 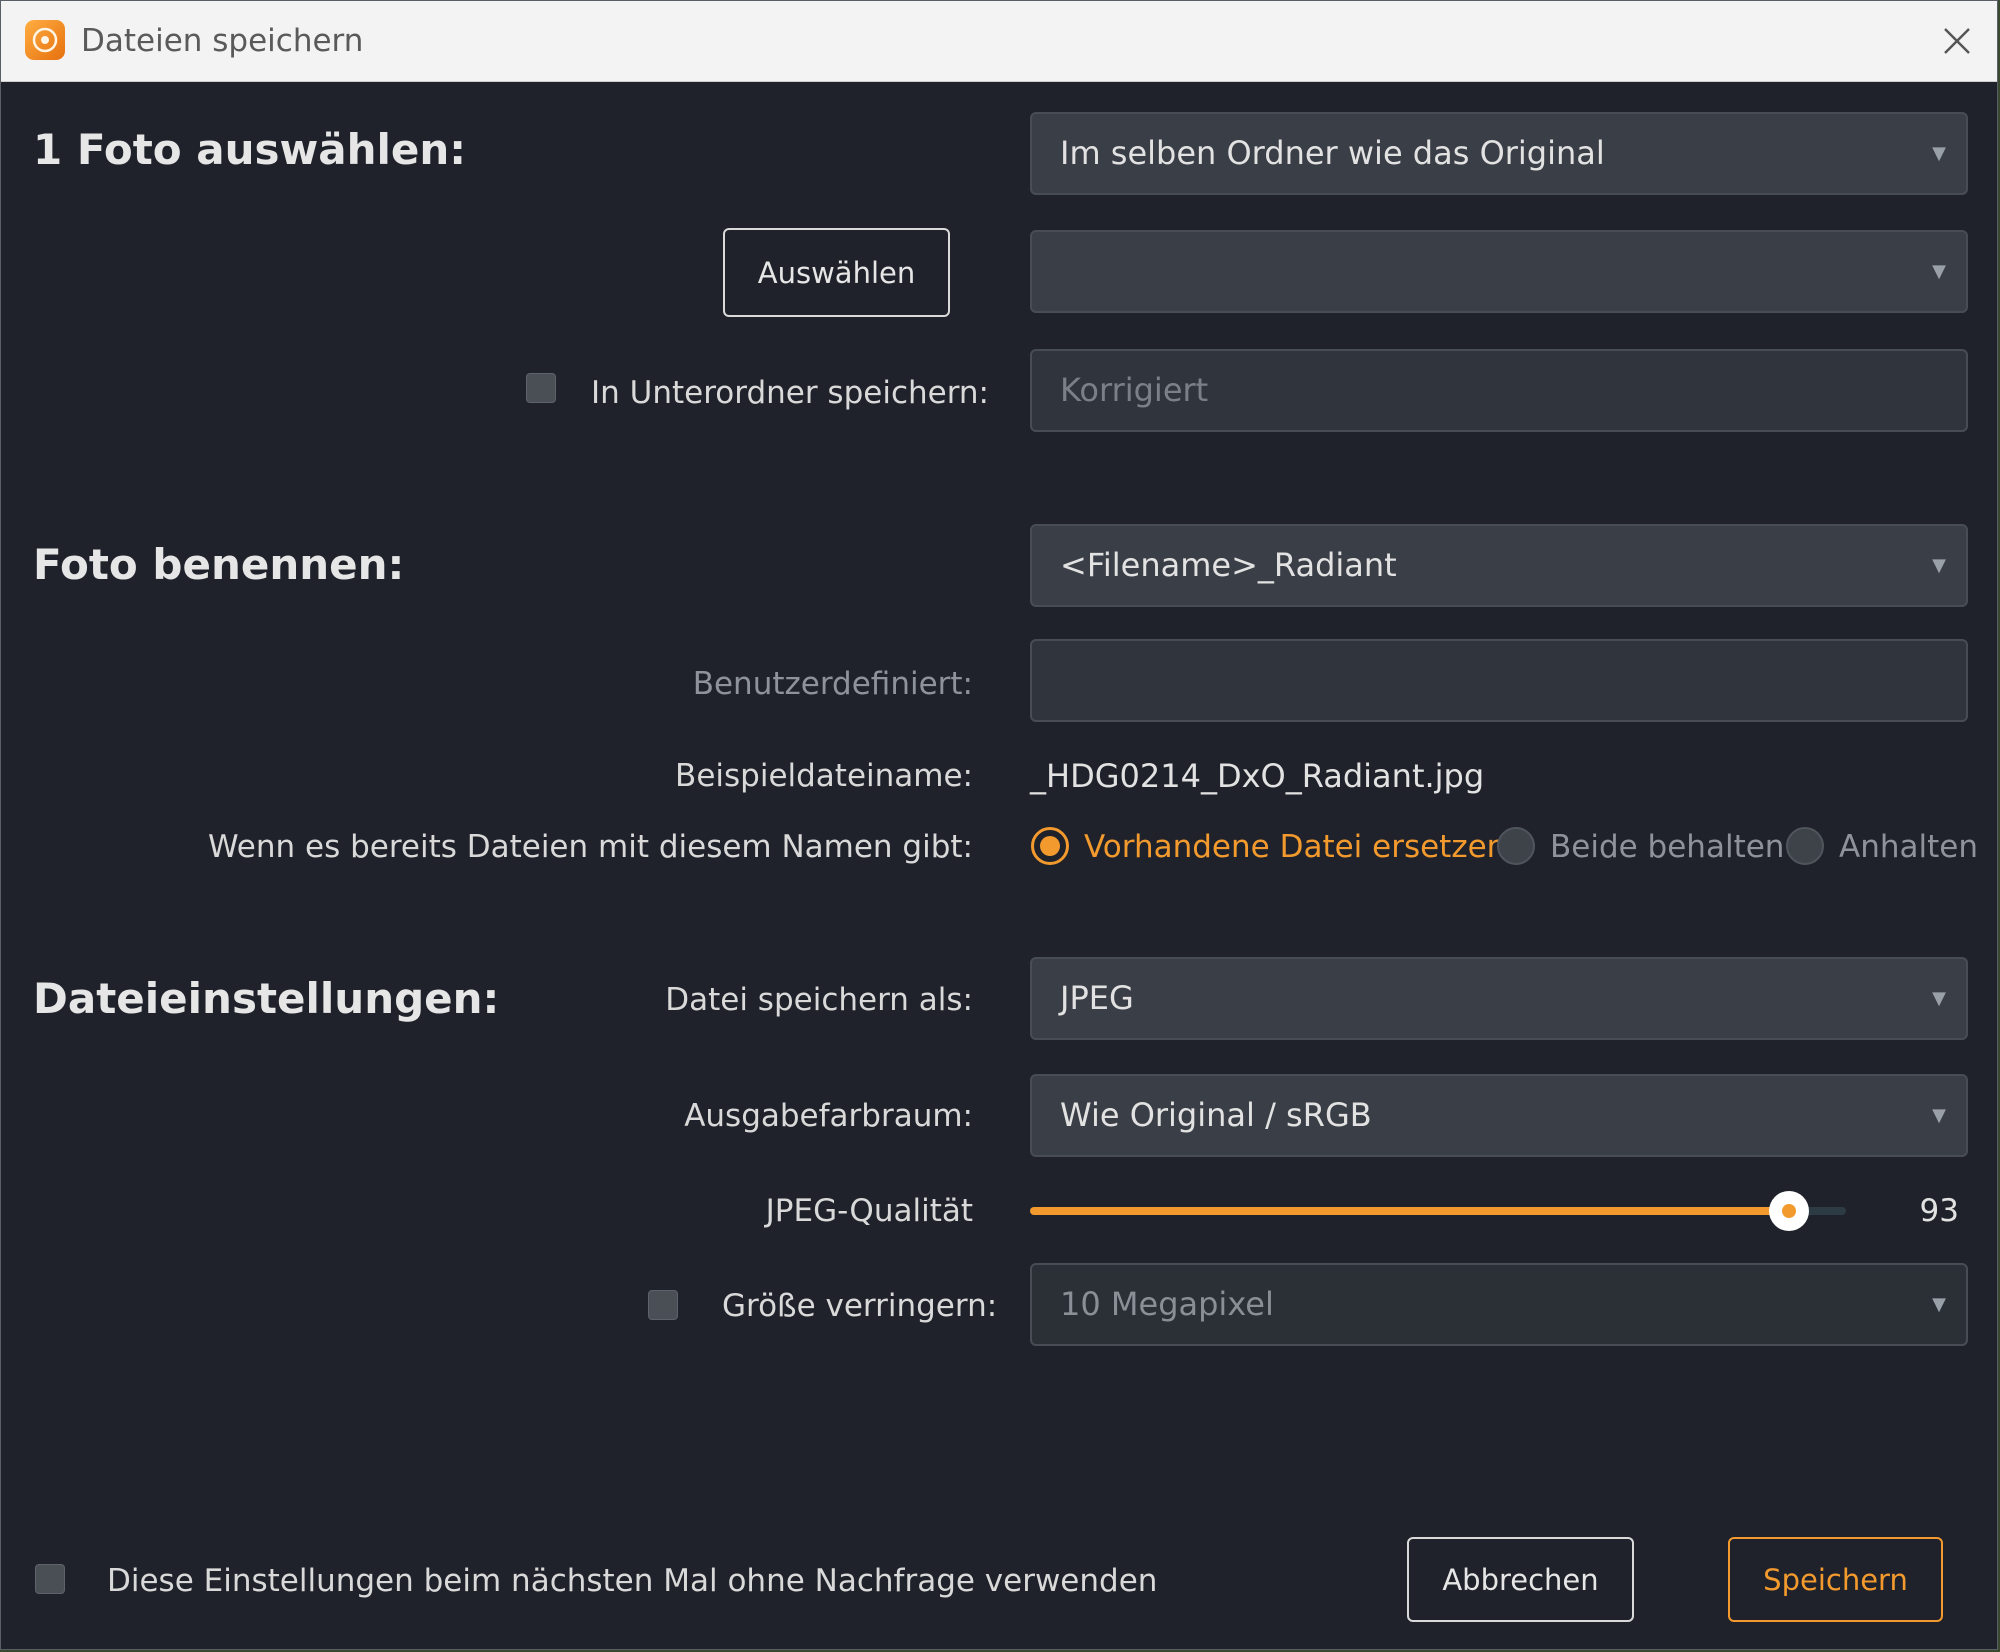 I want to click on section-title-naming: Foto benennen:, so click(x=219, y=564).